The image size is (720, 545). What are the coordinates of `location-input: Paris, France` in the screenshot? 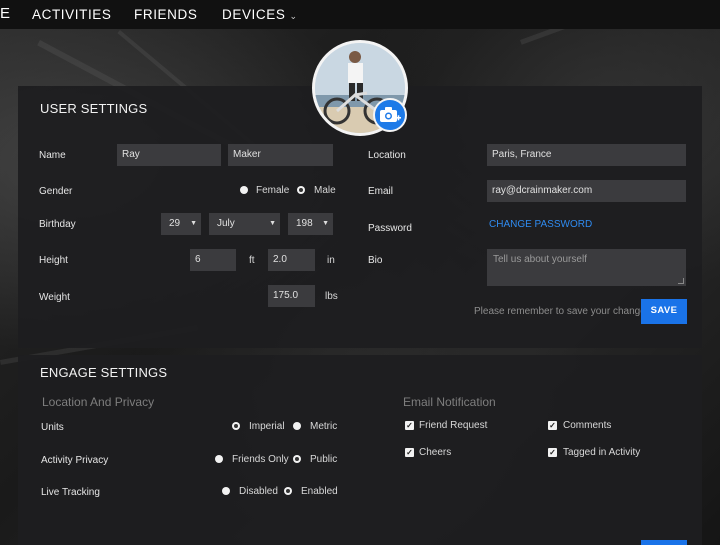 It's located at (586, 155).